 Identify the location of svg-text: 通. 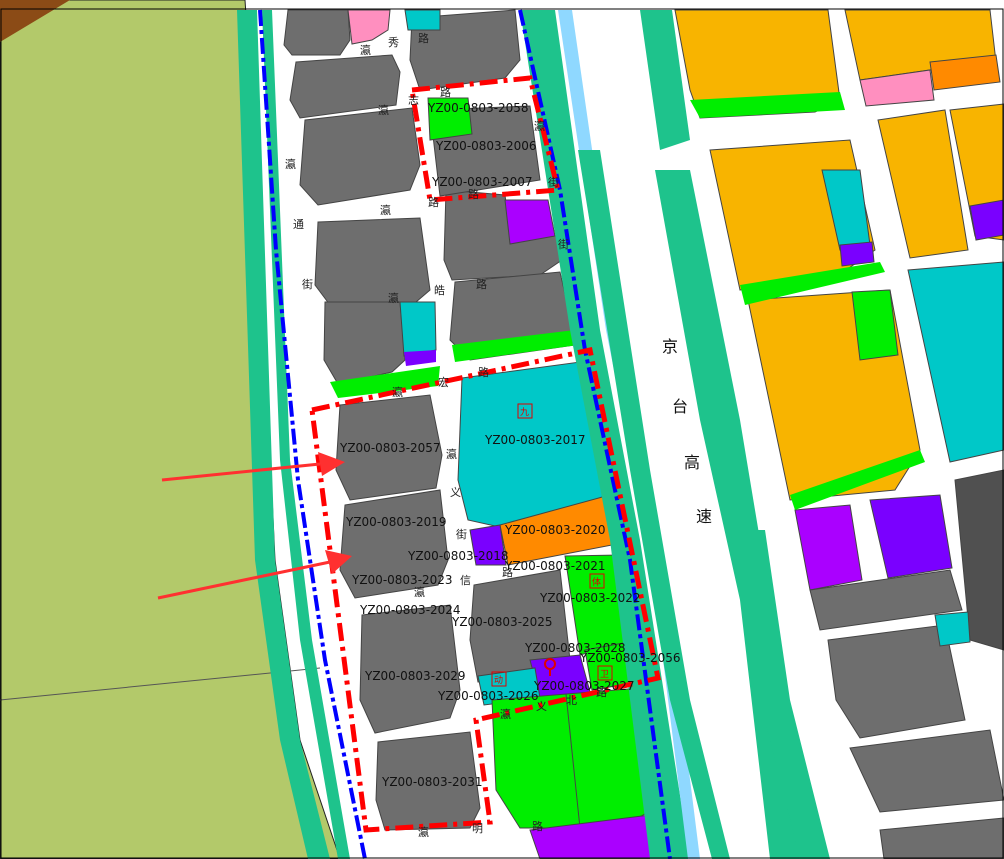
(298, 224).